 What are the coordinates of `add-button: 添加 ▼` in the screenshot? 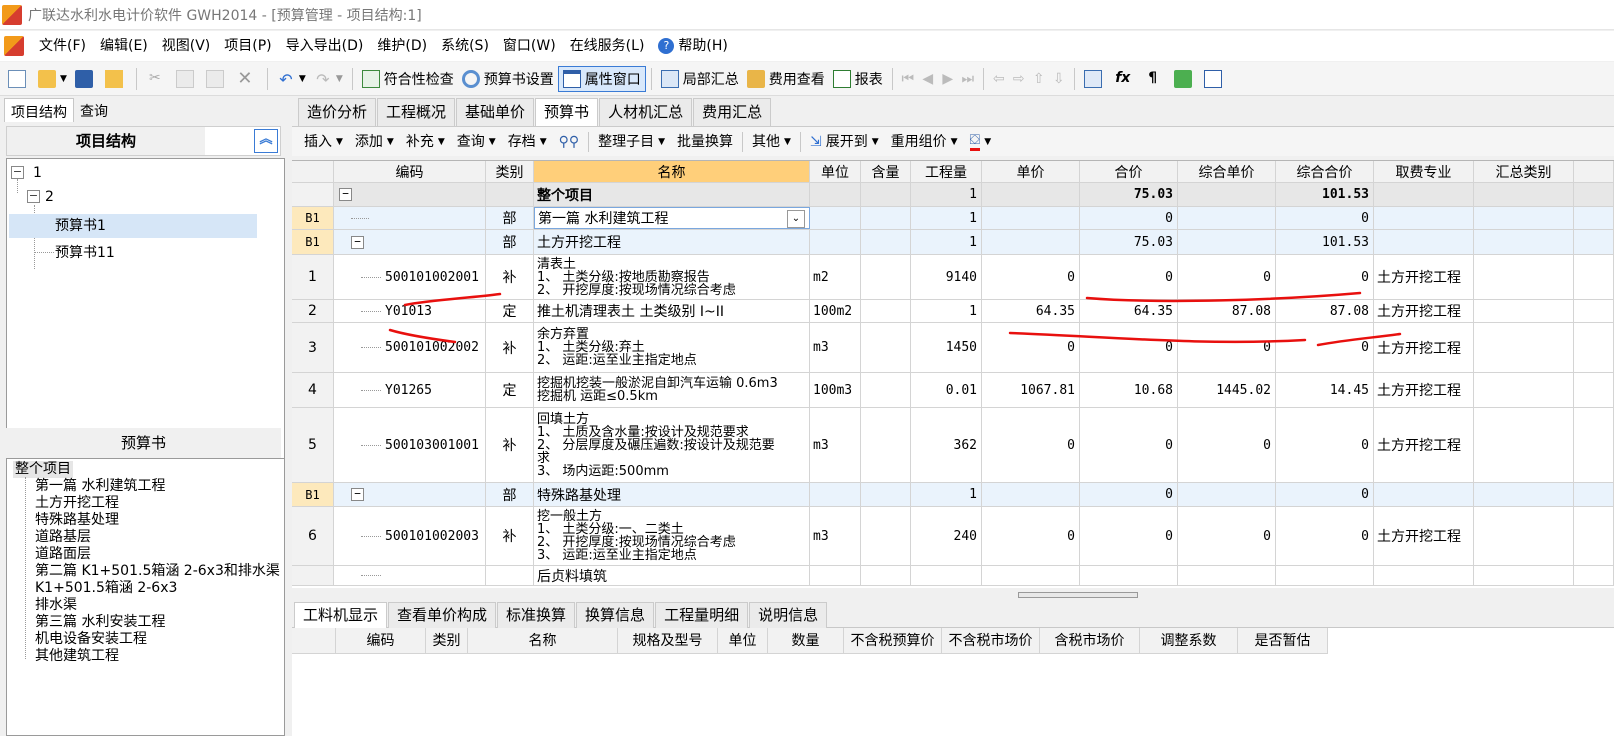 It's located at (374, 142).